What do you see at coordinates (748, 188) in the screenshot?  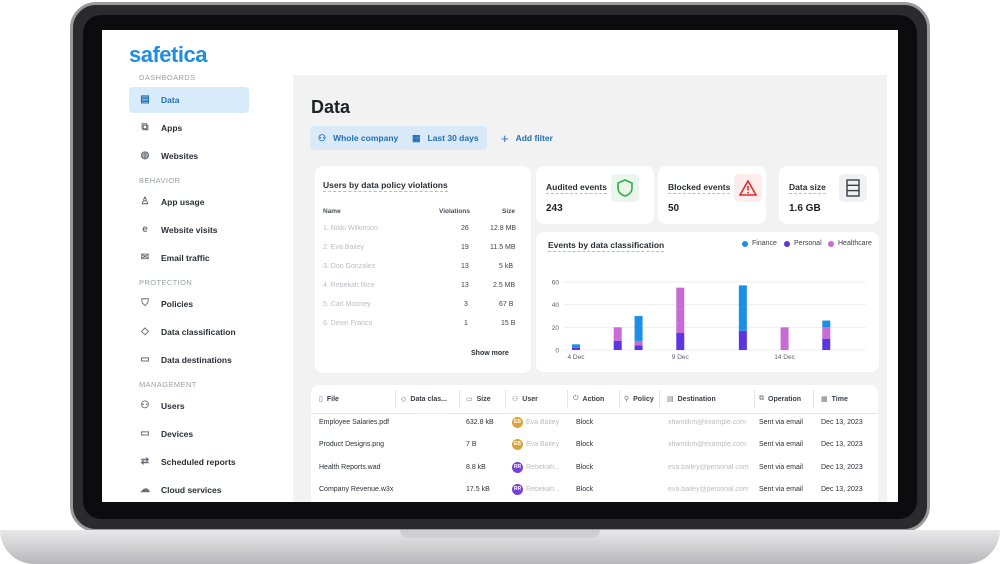 I see `warning-icon` at bounding box center [748, 188].